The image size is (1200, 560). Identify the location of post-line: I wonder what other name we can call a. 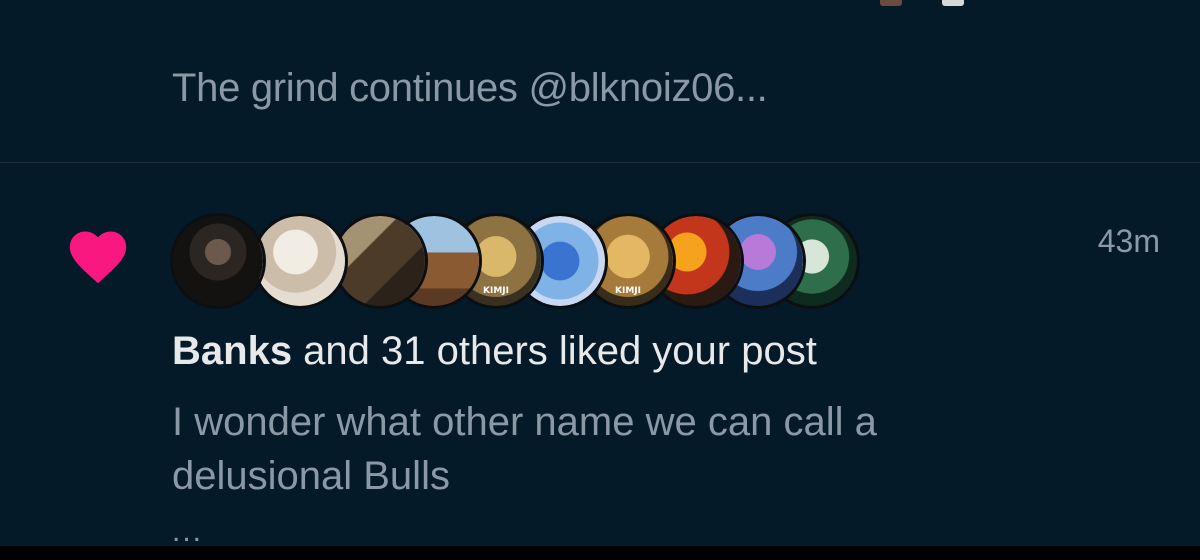
(524, 422).